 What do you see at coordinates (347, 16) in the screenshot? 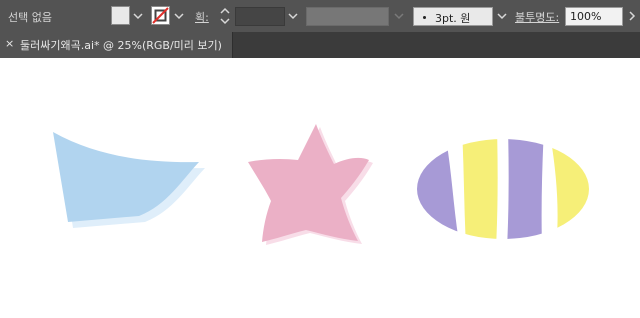
I see `variable-width-profile-dropdown` at bounding box center [347, 16].